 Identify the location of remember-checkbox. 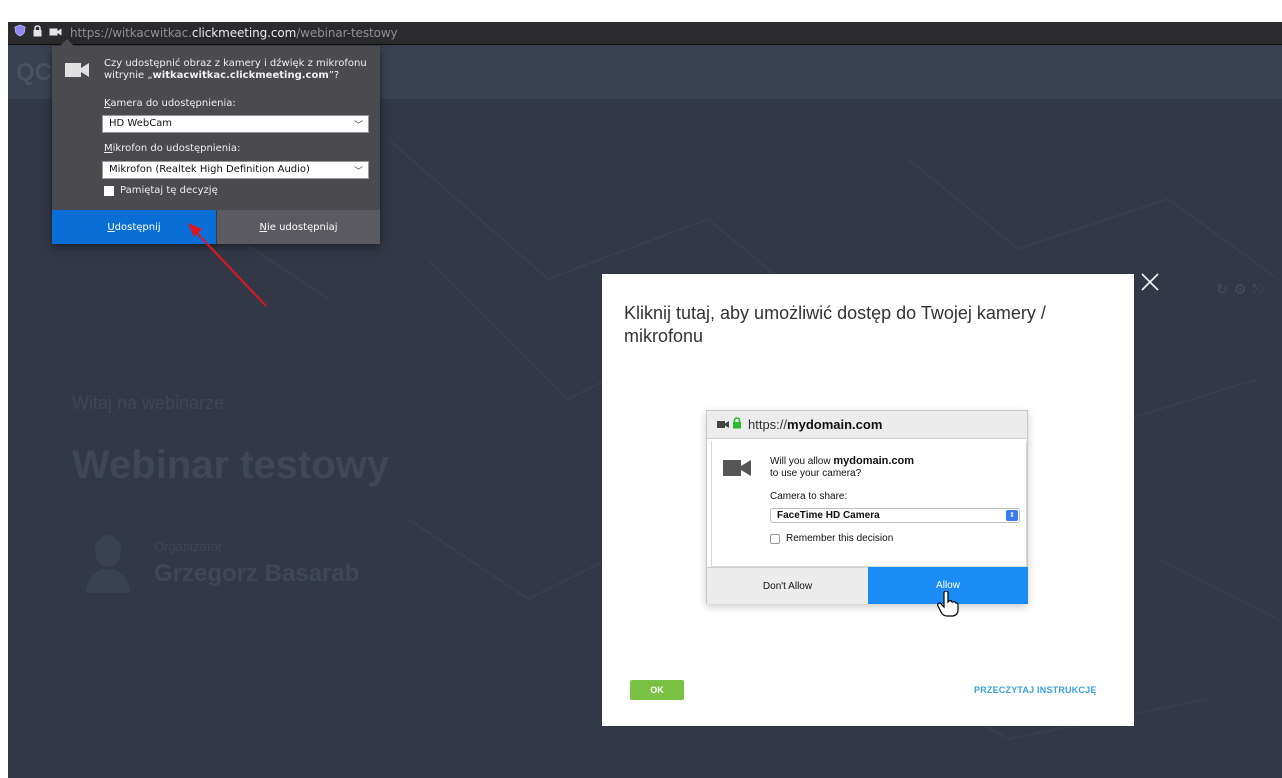
(109, 190).